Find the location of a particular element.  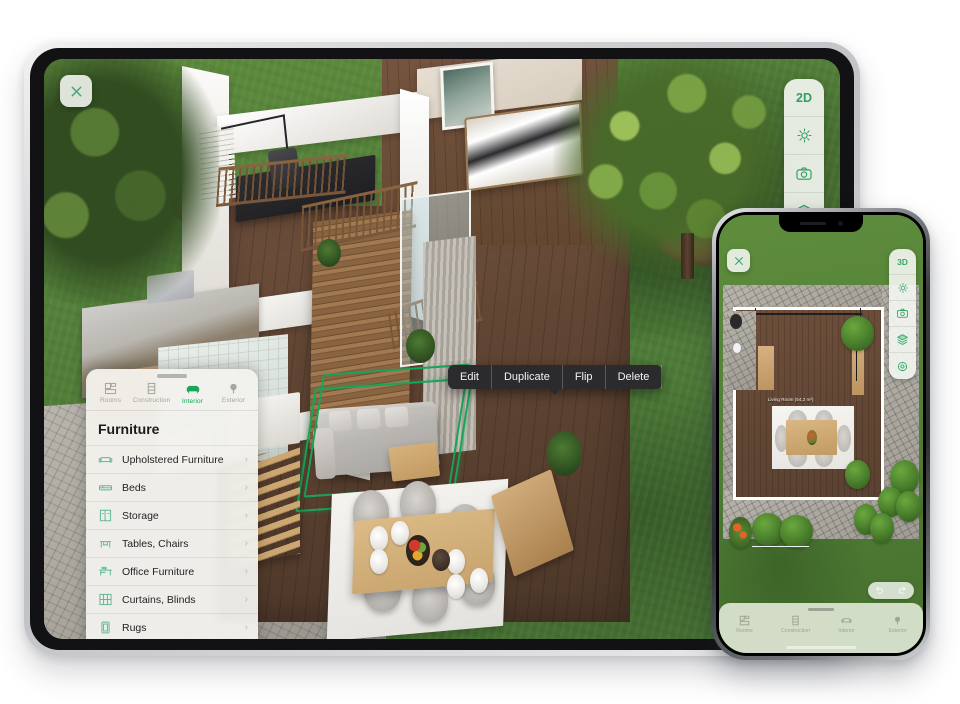

phone-view-mode-label: 3D is located at coordinates (902, 261).